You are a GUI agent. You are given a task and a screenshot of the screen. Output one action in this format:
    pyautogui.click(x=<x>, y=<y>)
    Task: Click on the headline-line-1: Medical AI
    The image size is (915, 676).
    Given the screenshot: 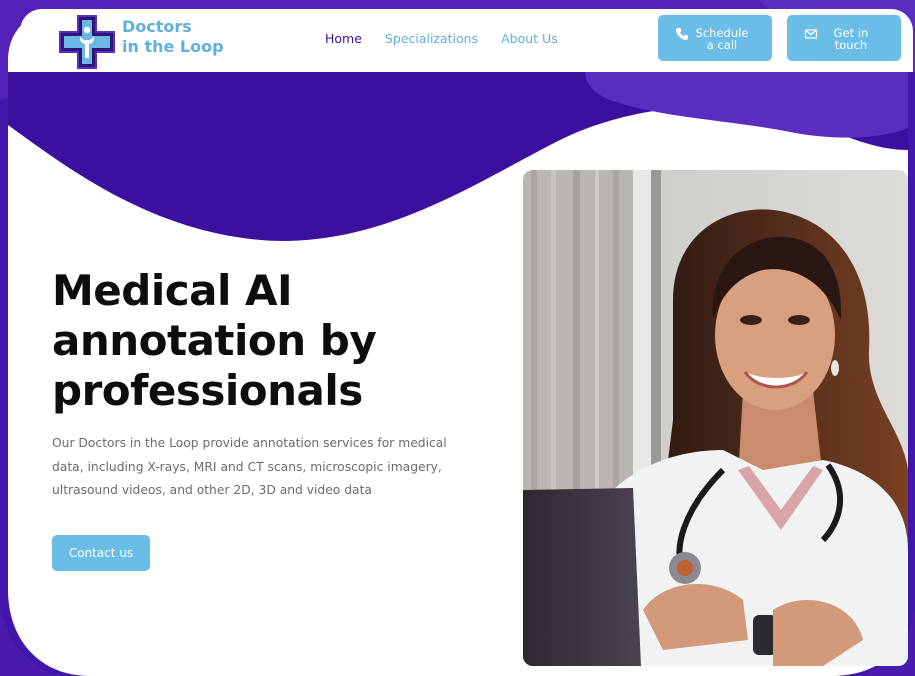 What is the action you would take?
    pyautogui.click(x=172, y=290)
    